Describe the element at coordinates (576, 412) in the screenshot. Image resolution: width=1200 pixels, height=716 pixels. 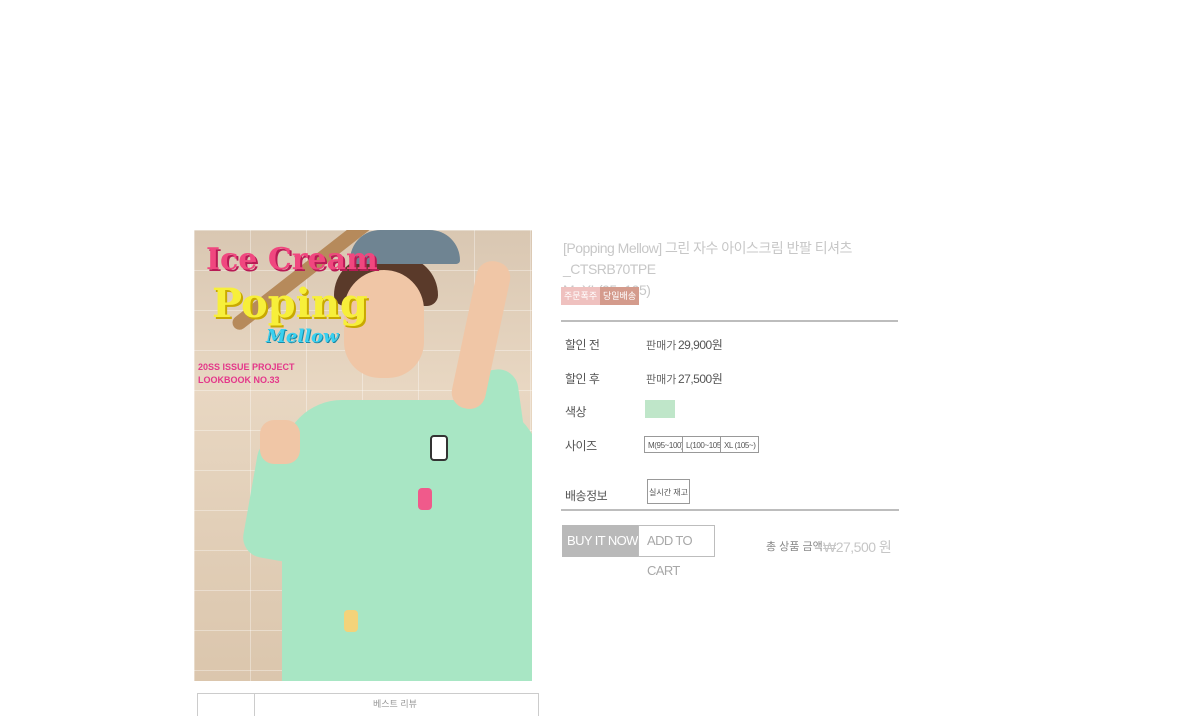
I see `color-label: 색상` at that location.